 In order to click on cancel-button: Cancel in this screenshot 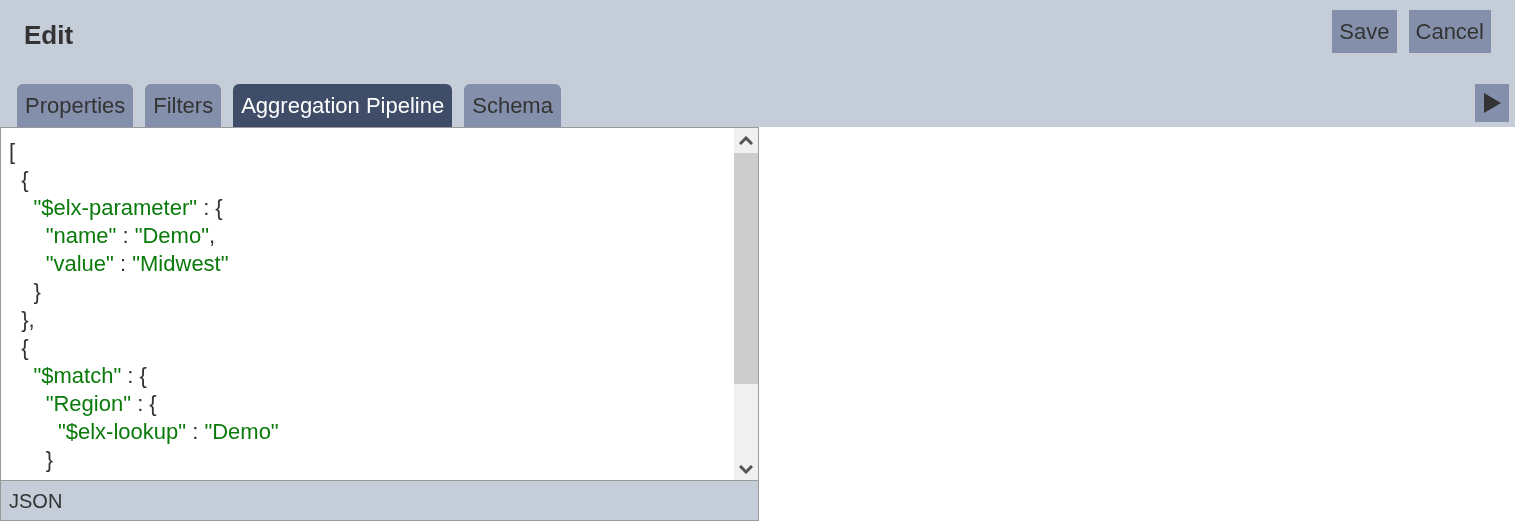, I will do `click(1449, 31)`.